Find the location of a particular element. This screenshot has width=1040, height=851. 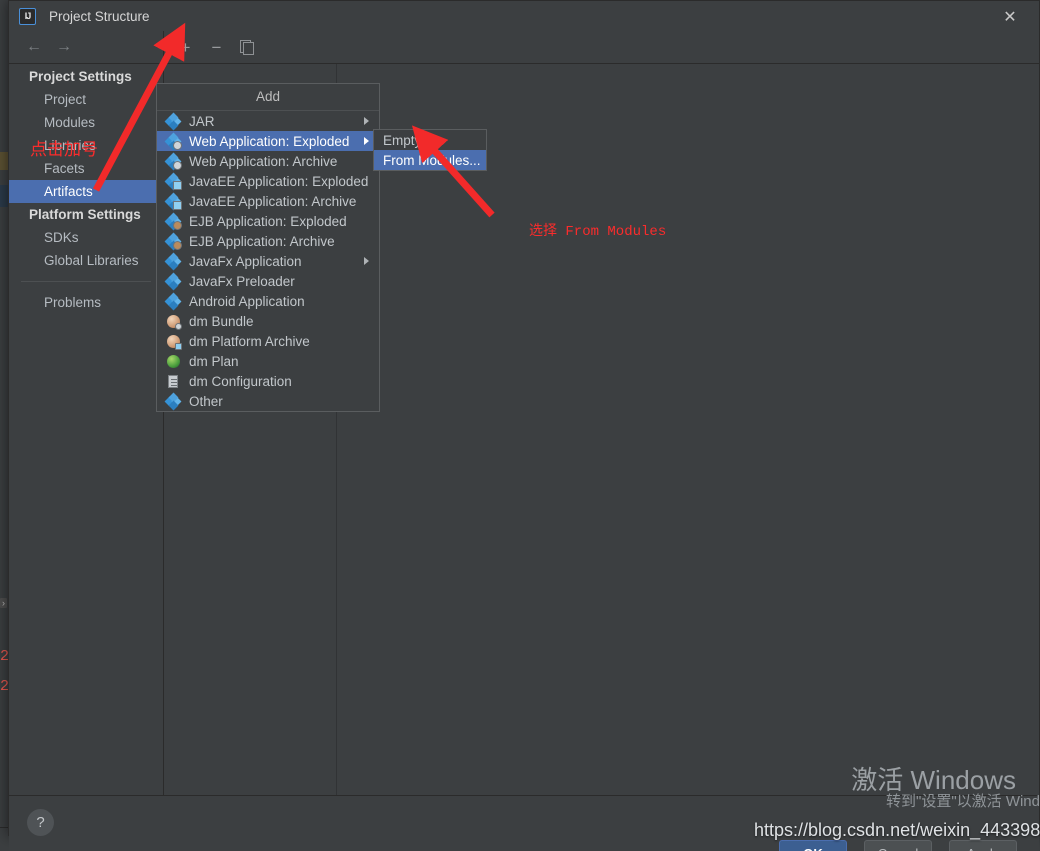

menu-item-jar: JAR is located at coordinates (268, 121).